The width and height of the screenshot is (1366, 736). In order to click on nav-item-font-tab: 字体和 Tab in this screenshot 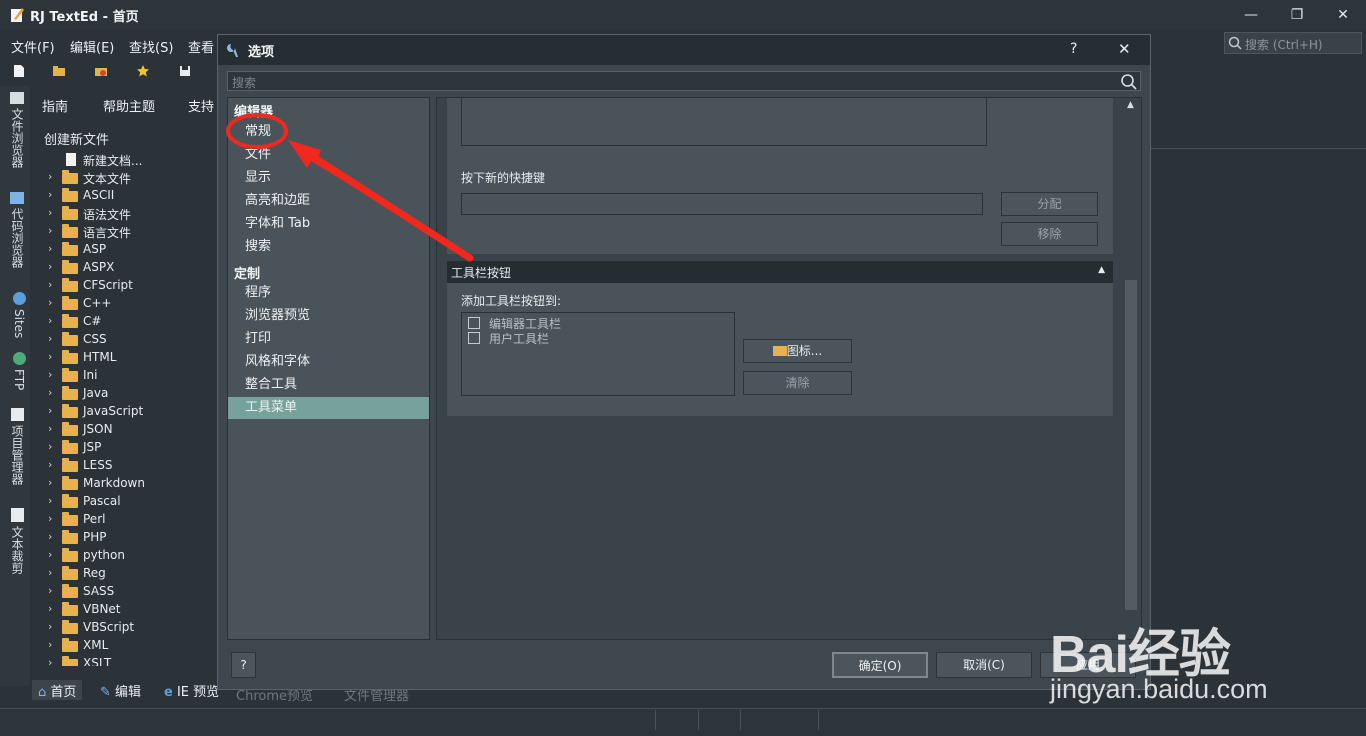, I will do `click(328, 224)`.